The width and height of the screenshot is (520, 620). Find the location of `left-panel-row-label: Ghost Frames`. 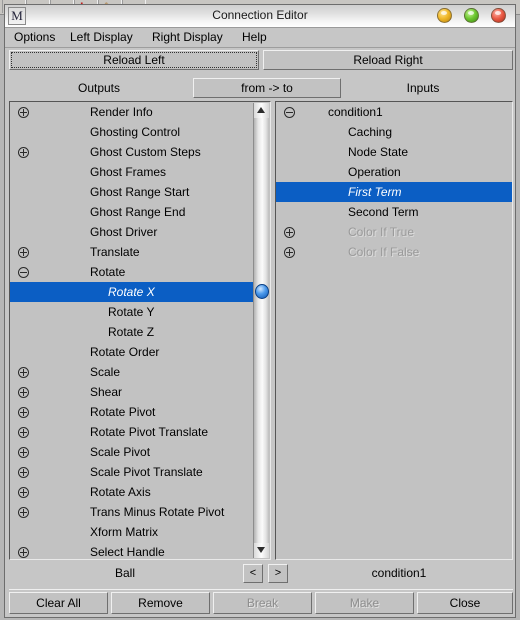

left-panel-row-label: Ghost Frames is located at coordinates (128, 172).